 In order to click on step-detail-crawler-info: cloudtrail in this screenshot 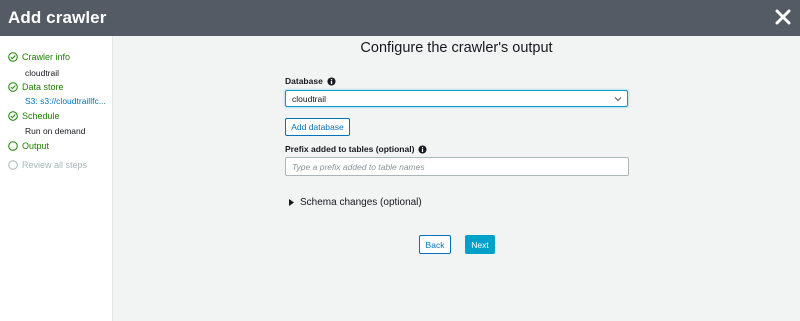, I will do `click(42, 73)`.